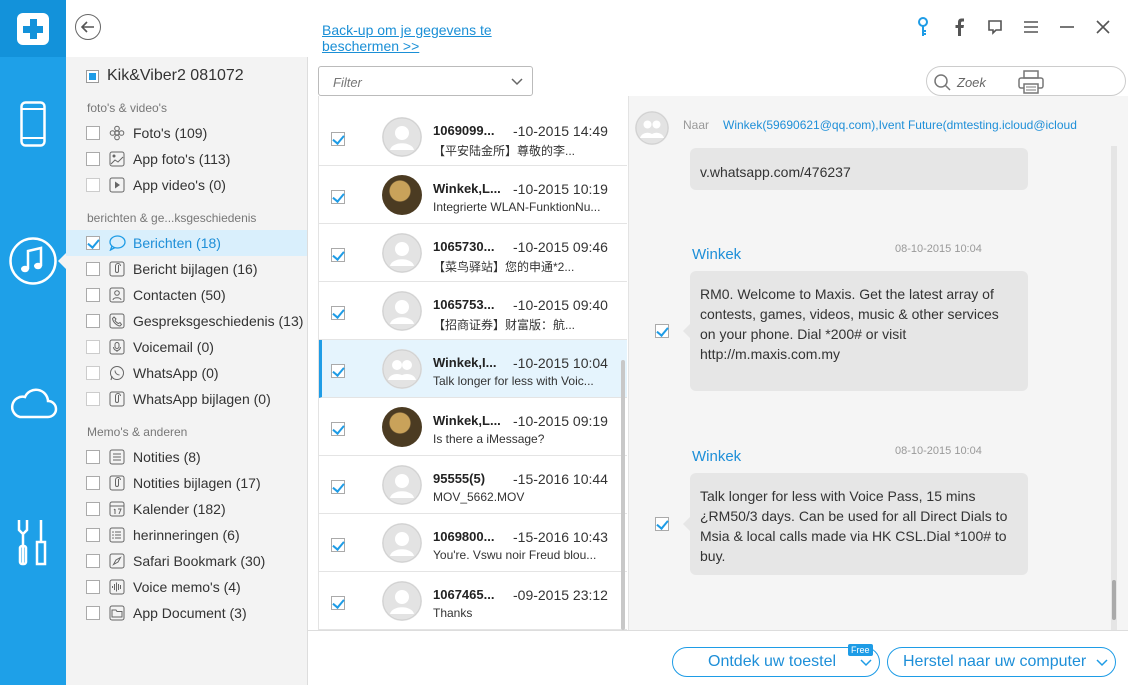  Describe the element at coordinates (186, 535) in the screenshot. I see `category-reminders: herinneringen (6)` at that location.